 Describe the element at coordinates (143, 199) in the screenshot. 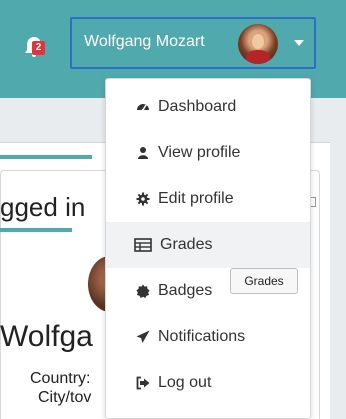

I see `cog-icon` at that location.